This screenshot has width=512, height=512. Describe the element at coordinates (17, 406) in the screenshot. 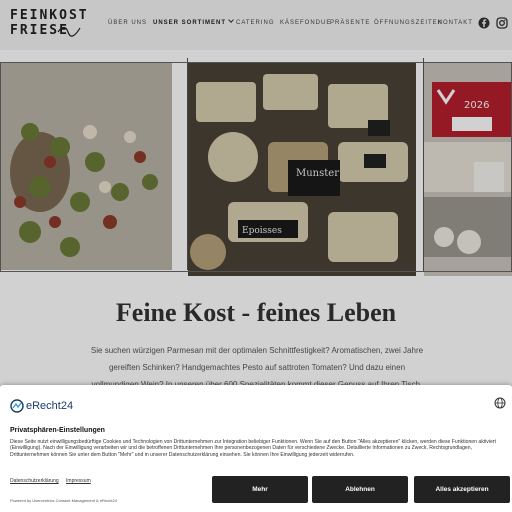

I see `erecht24-logo-icon` at that location.